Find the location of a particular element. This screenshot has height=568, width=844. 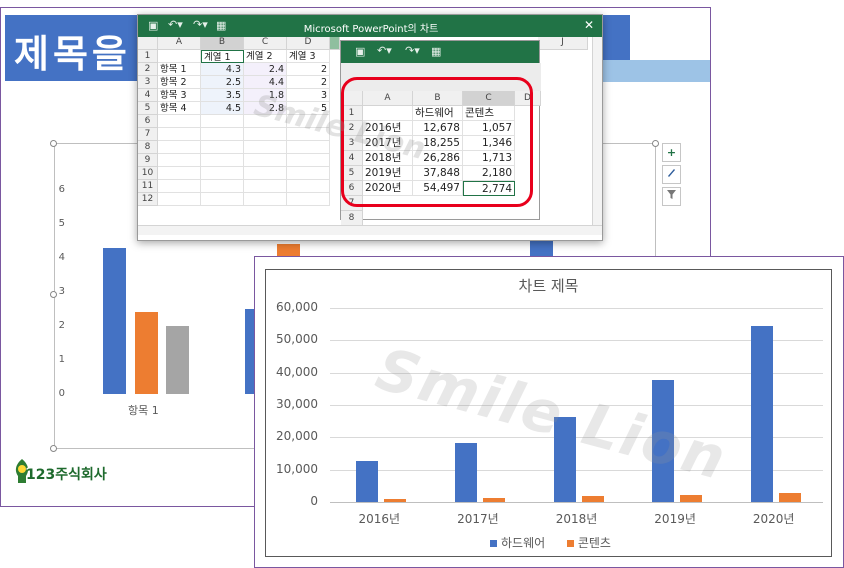

cell is located at coordinates (179, 56).